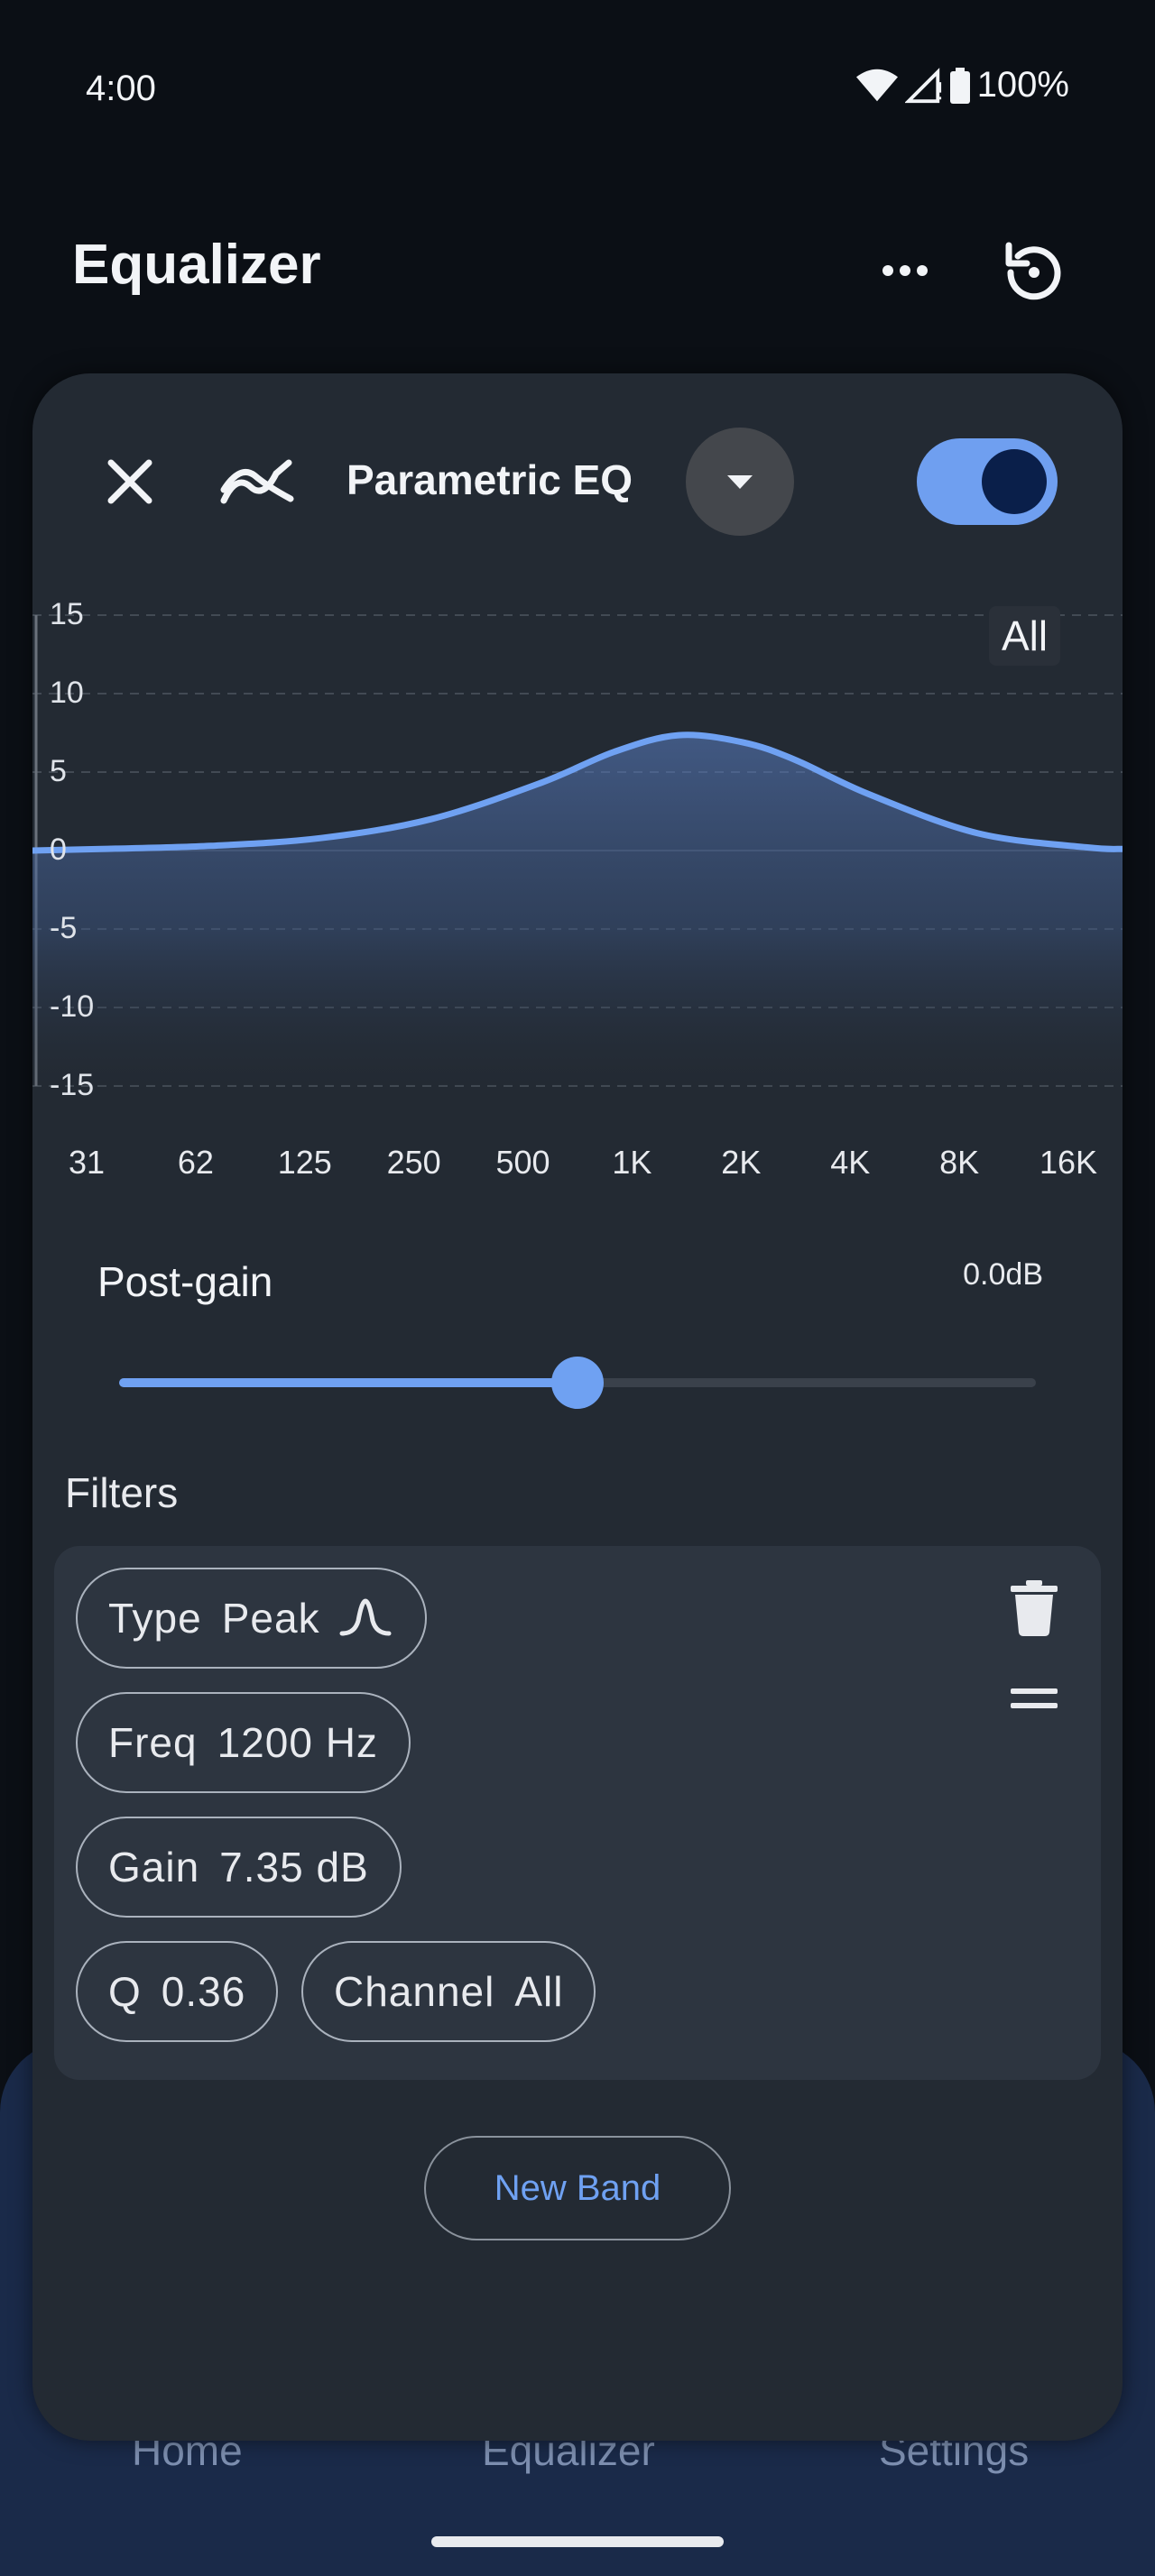  Describe the element at coordinates (905, 271) in the screenshot. I see `more-options-icon` at that location.